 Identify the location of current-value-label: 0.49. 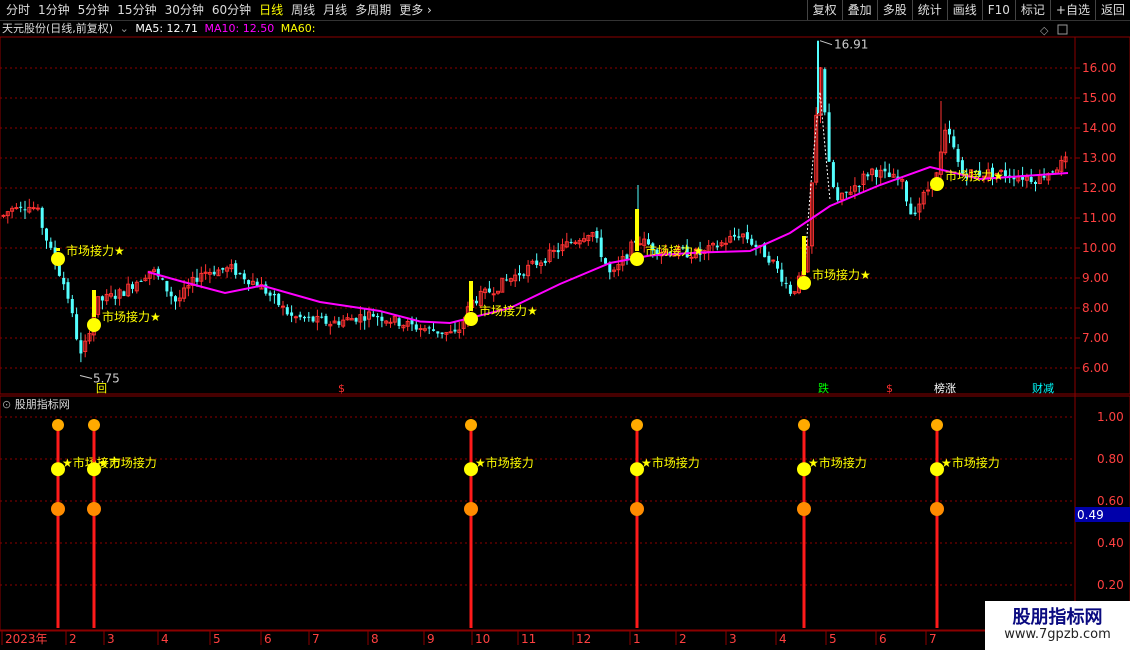
(1090, 515).